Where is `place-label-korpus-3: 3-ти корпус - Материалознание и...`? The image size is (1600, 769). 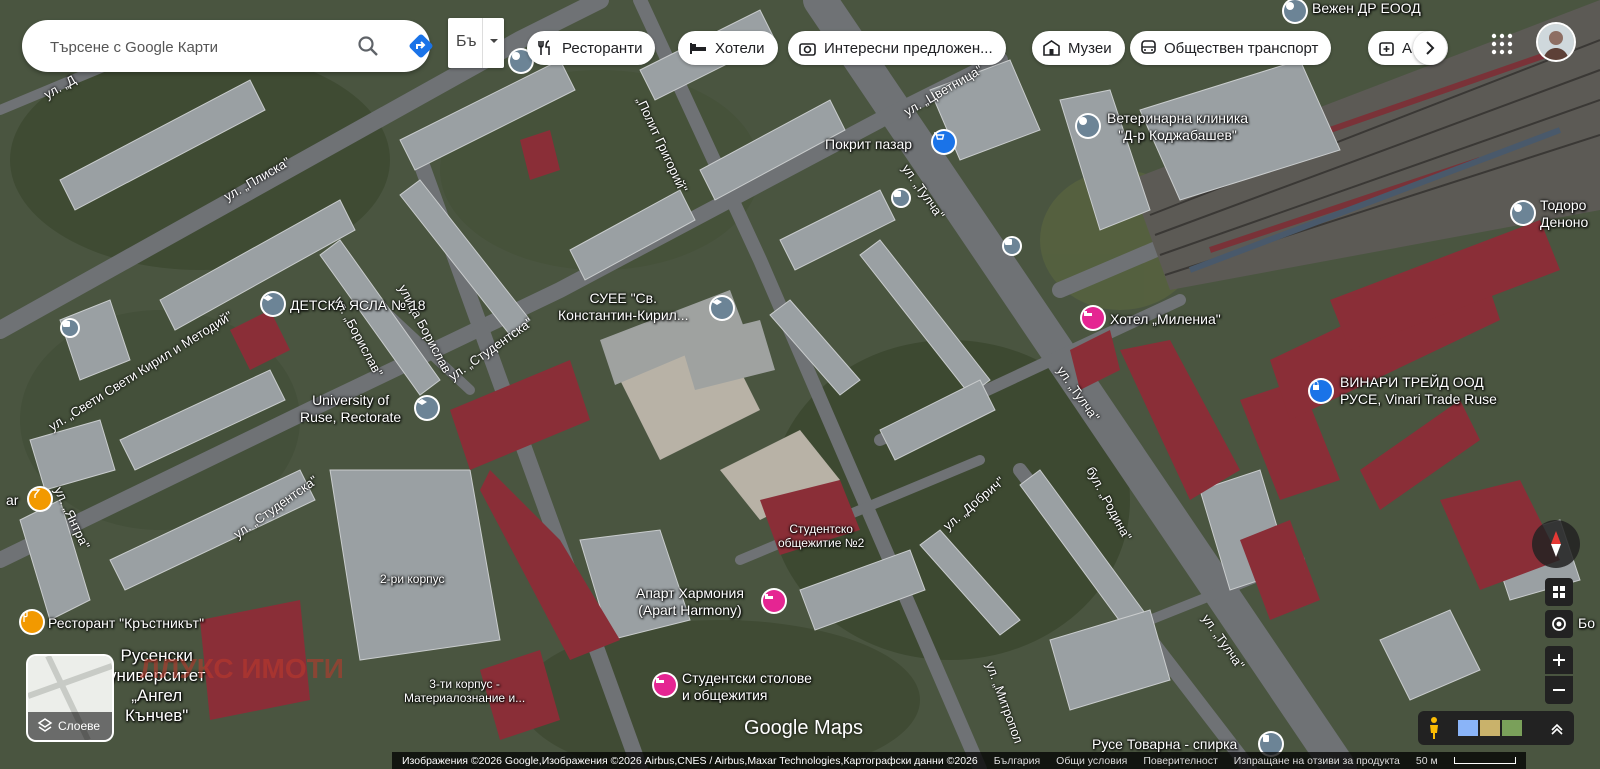 place-label-korpus-3: 3-ти корпус - Материалознание и... is located at coordinates (464, 691).